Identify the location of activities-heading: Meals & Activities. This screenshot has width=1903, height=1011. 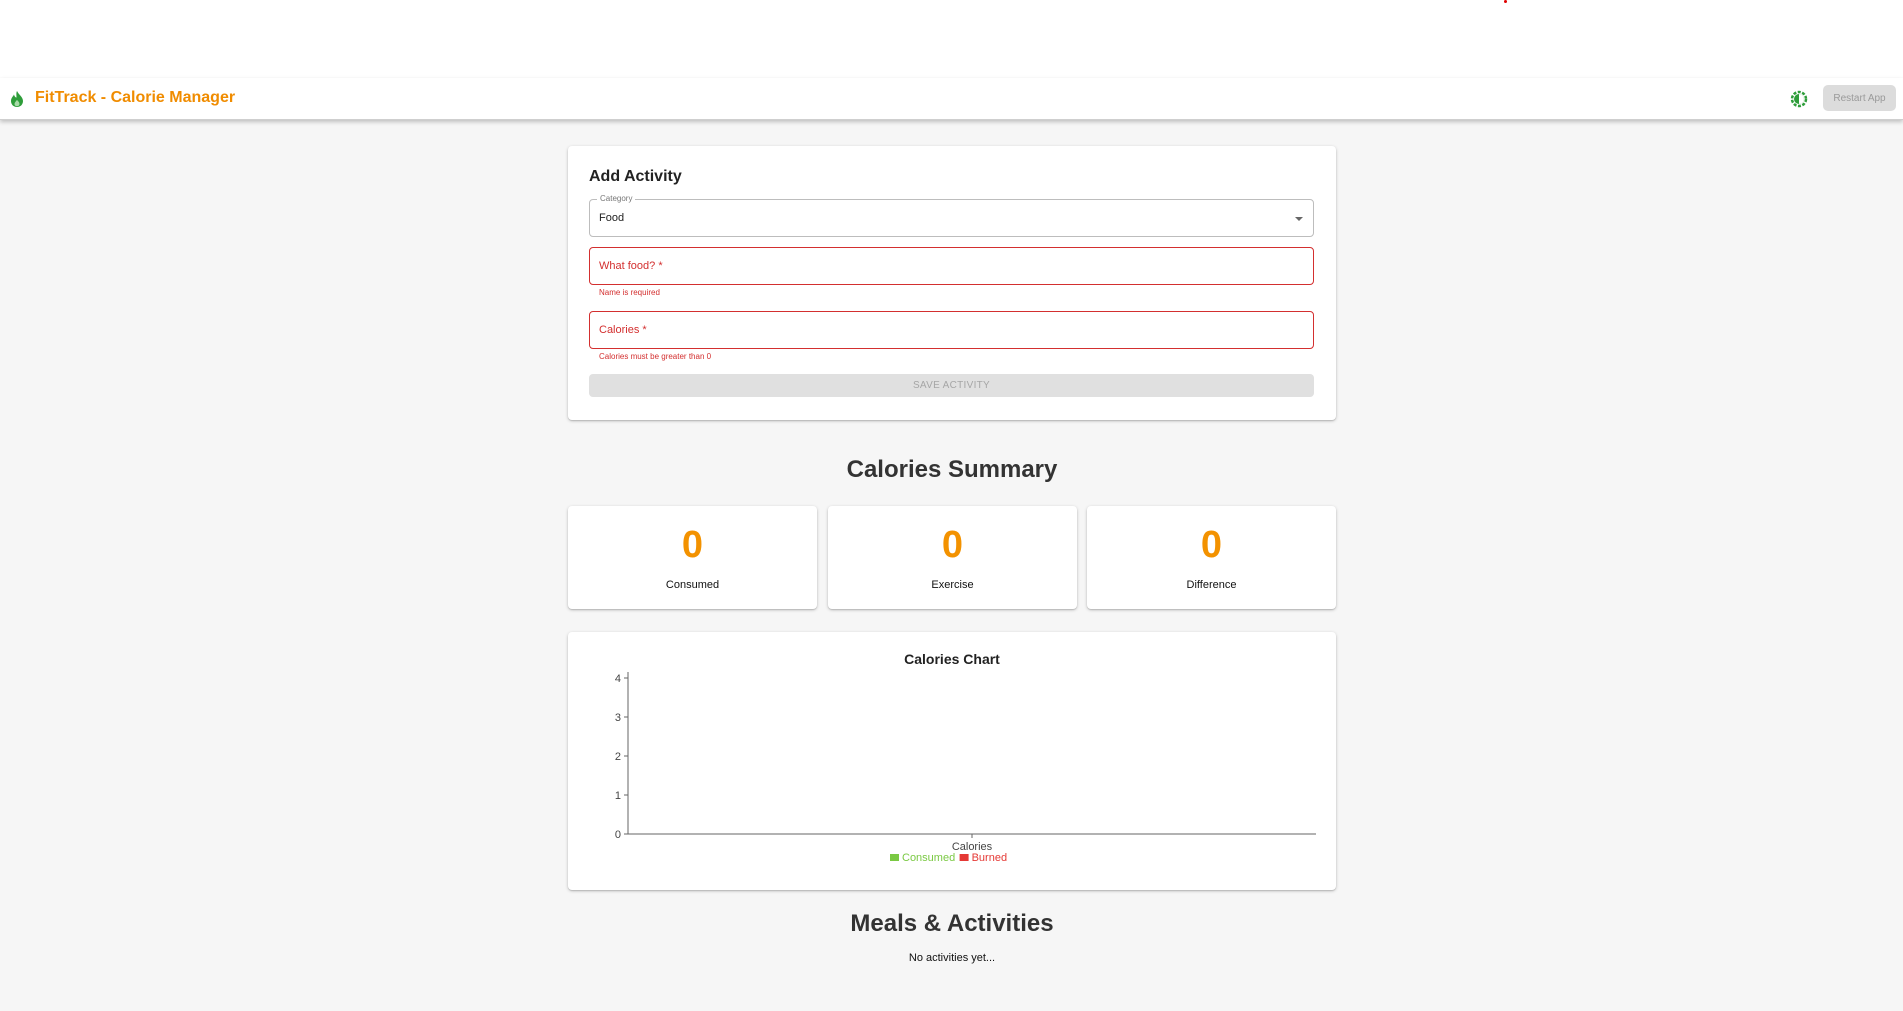
(952, 923).